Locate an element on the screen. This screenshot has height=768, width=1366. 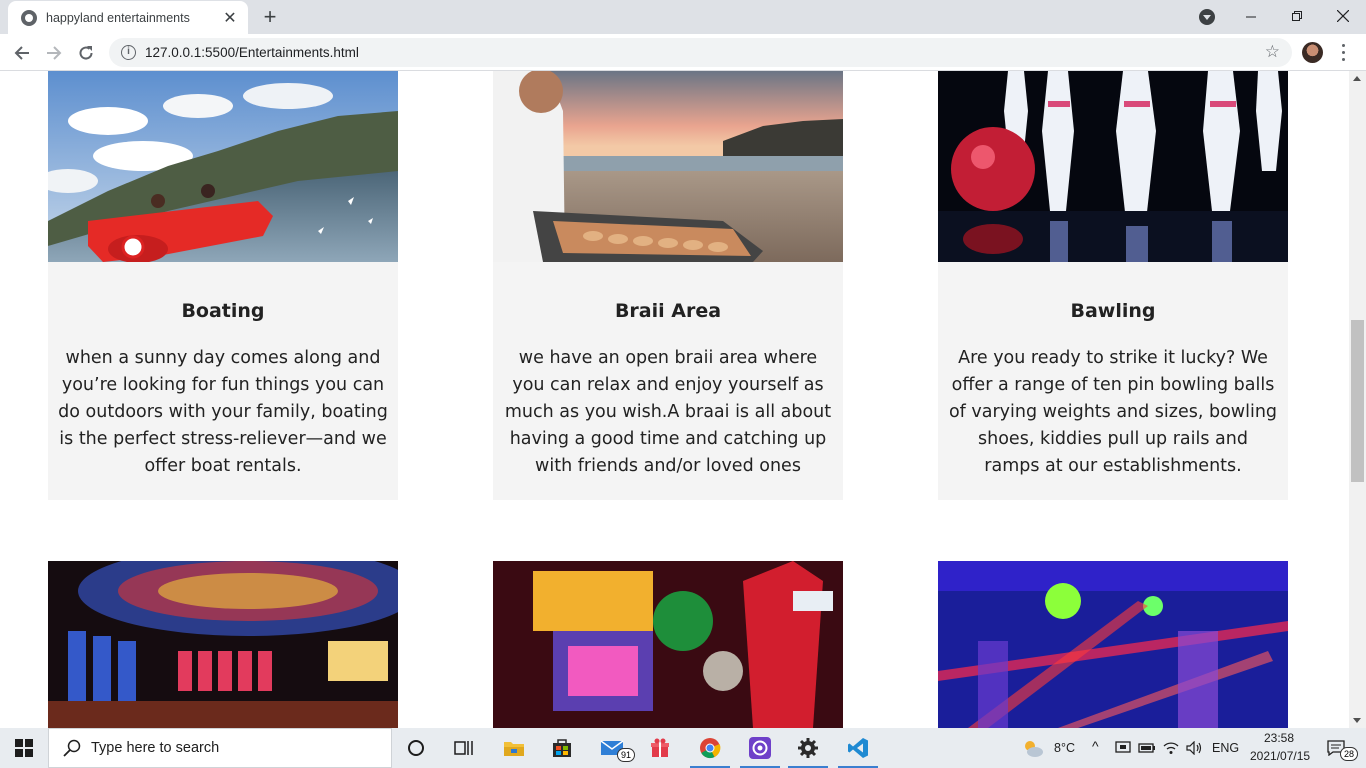
close-window-button is located at coordinates (1343, 16).